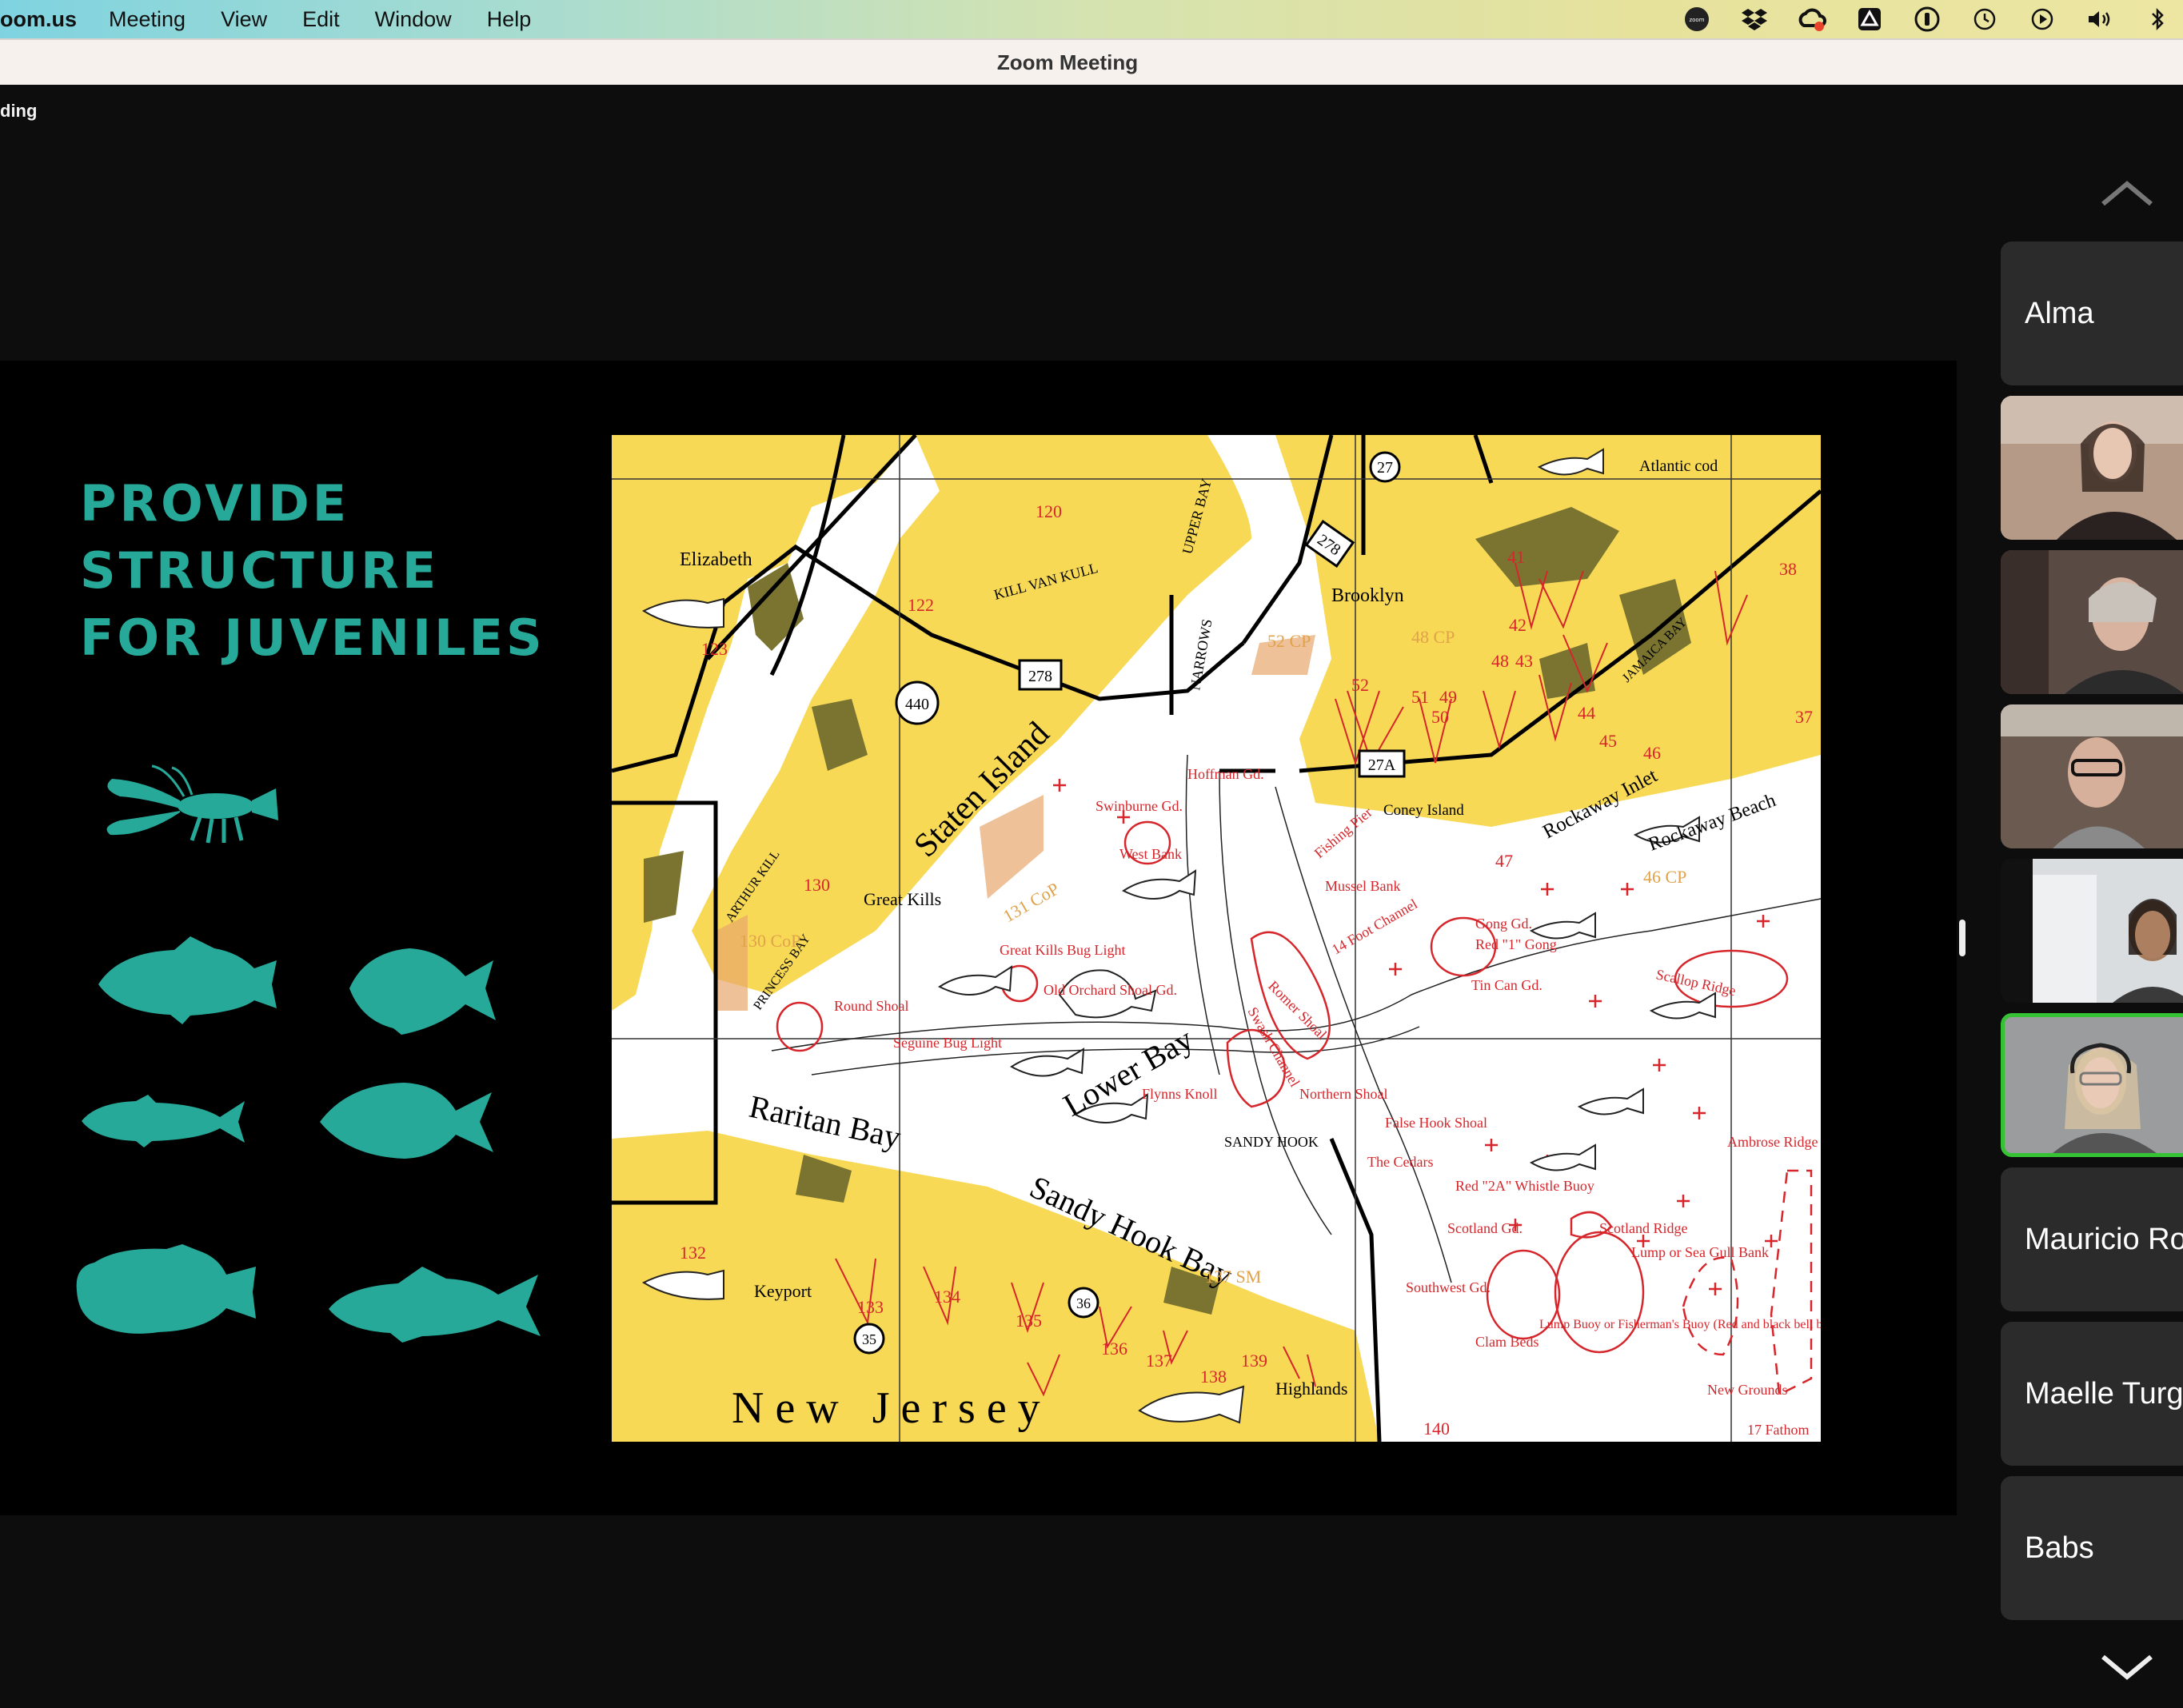 Image resolution: width=2183 pixels, height=1708 pixels. Describe the element at coordinates (1518, 625) in the screenshot. I see `spot-number: 42` at that location.